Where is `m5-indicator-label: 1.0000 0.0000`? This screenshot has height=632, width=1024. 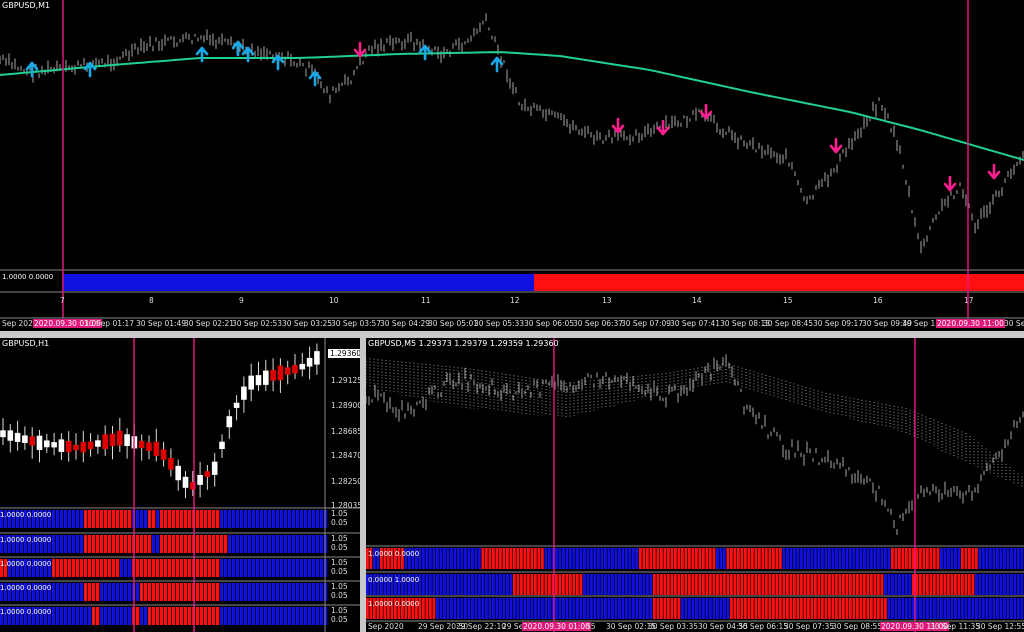 m5-indicator-label: 1.0000 0.0000 is located at coordinates (394, 604).